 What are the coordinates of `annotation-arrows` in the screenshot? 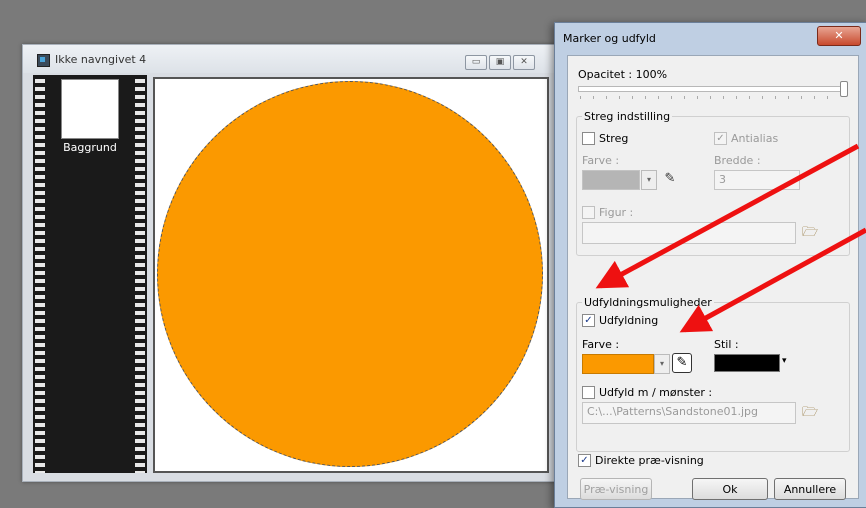 It's located at (730, 238).